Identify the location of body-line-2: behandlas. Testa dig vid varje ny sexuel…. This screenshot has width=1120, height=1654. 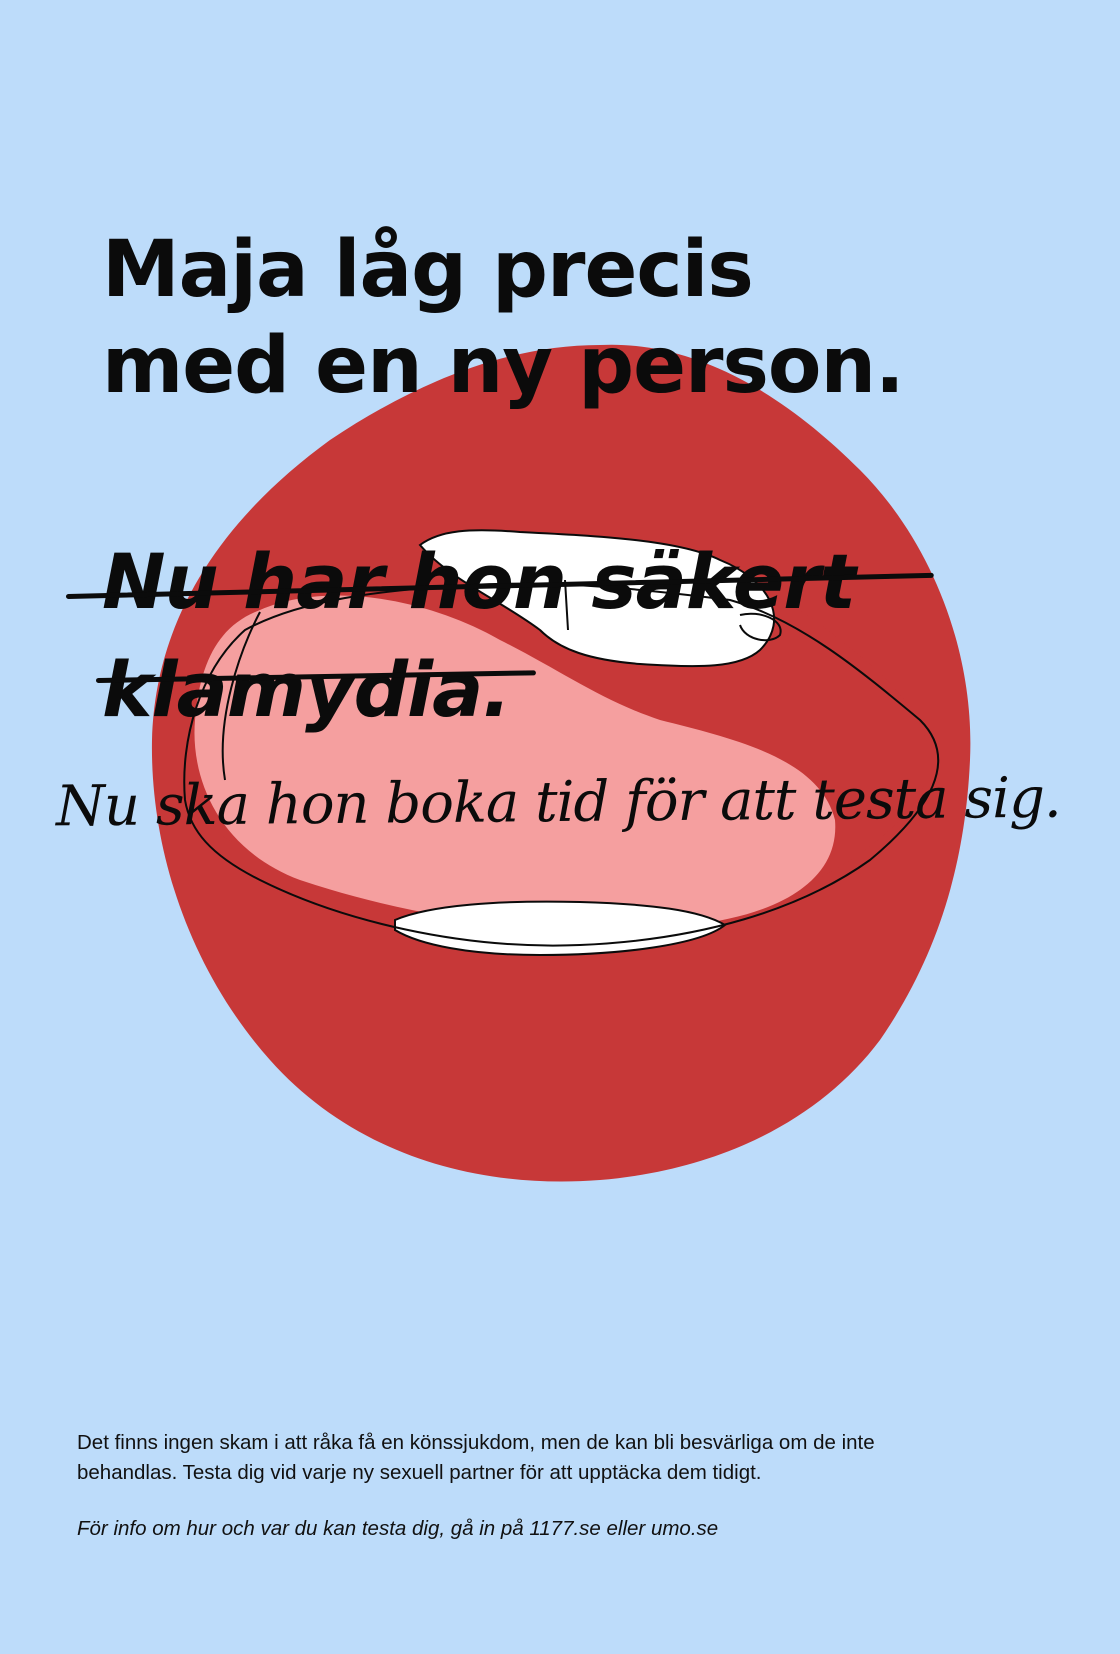
(419, 1472).